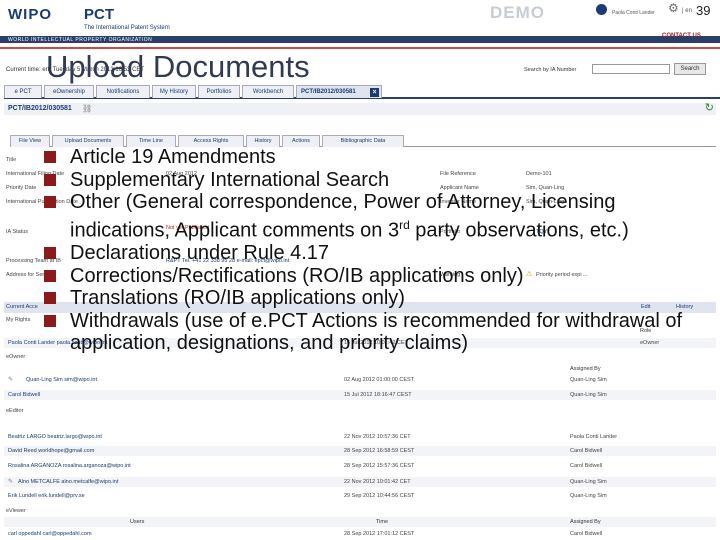 Image resolution: width=720 pixels, height=540 pixels. Describe the element at coordinates (137, 522) in the screenshot. I see `users-header: Users` at that location.